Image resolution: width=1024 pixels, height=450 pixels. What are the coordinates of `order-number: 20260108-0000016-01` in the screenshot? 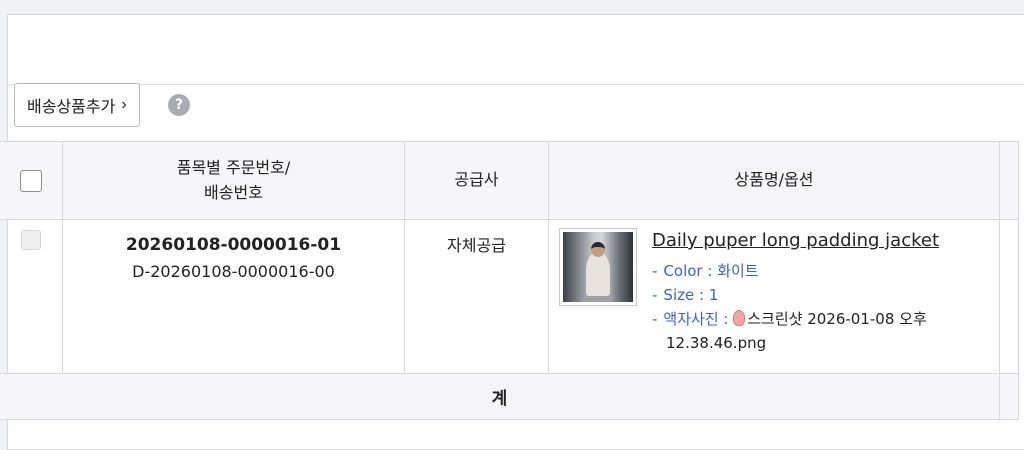 It's located at (233, 245).